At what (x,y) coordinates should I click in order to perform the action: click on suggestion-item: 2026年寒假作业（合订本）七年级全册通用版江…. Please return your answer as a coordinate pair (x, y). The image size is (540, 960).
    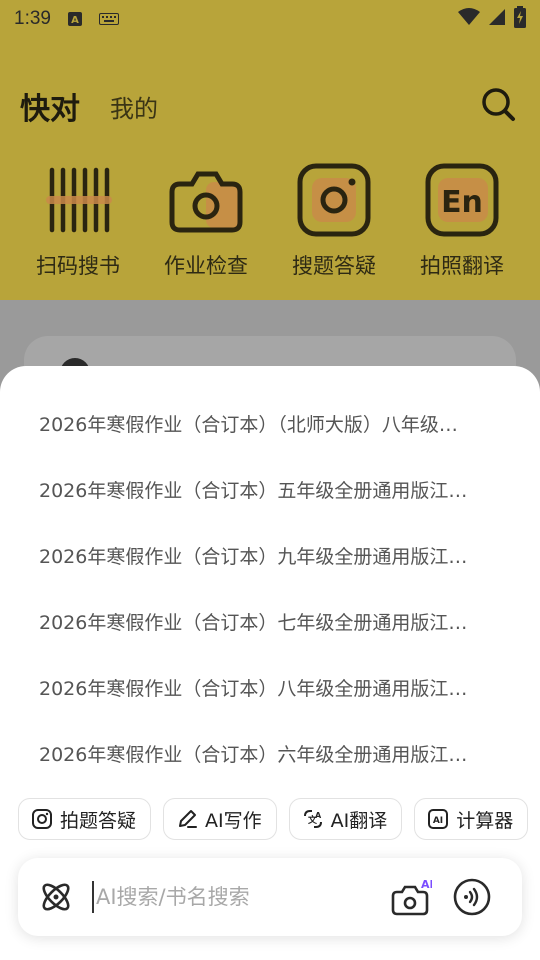
    Looking at the image, I should click on (270, 621).